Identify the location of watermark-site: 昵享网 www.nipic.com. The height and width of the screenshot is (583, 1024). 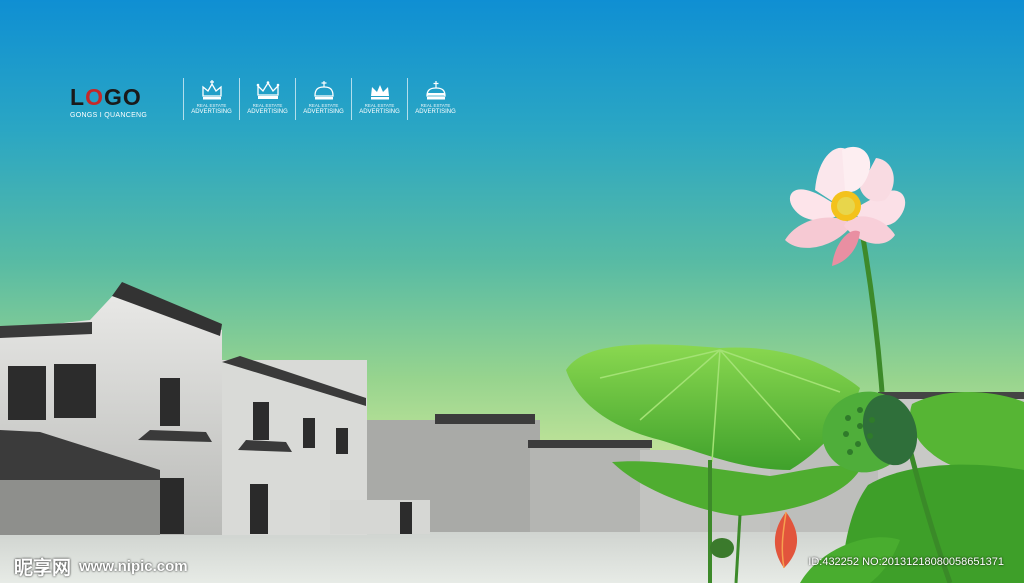
(101, 566).